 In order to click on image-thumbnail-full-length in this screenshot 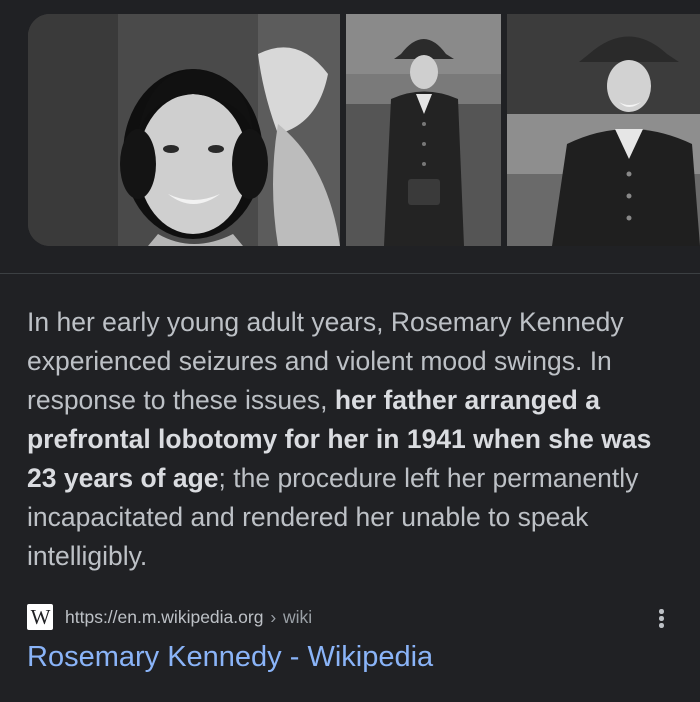, I will do `click(423, 130)`.